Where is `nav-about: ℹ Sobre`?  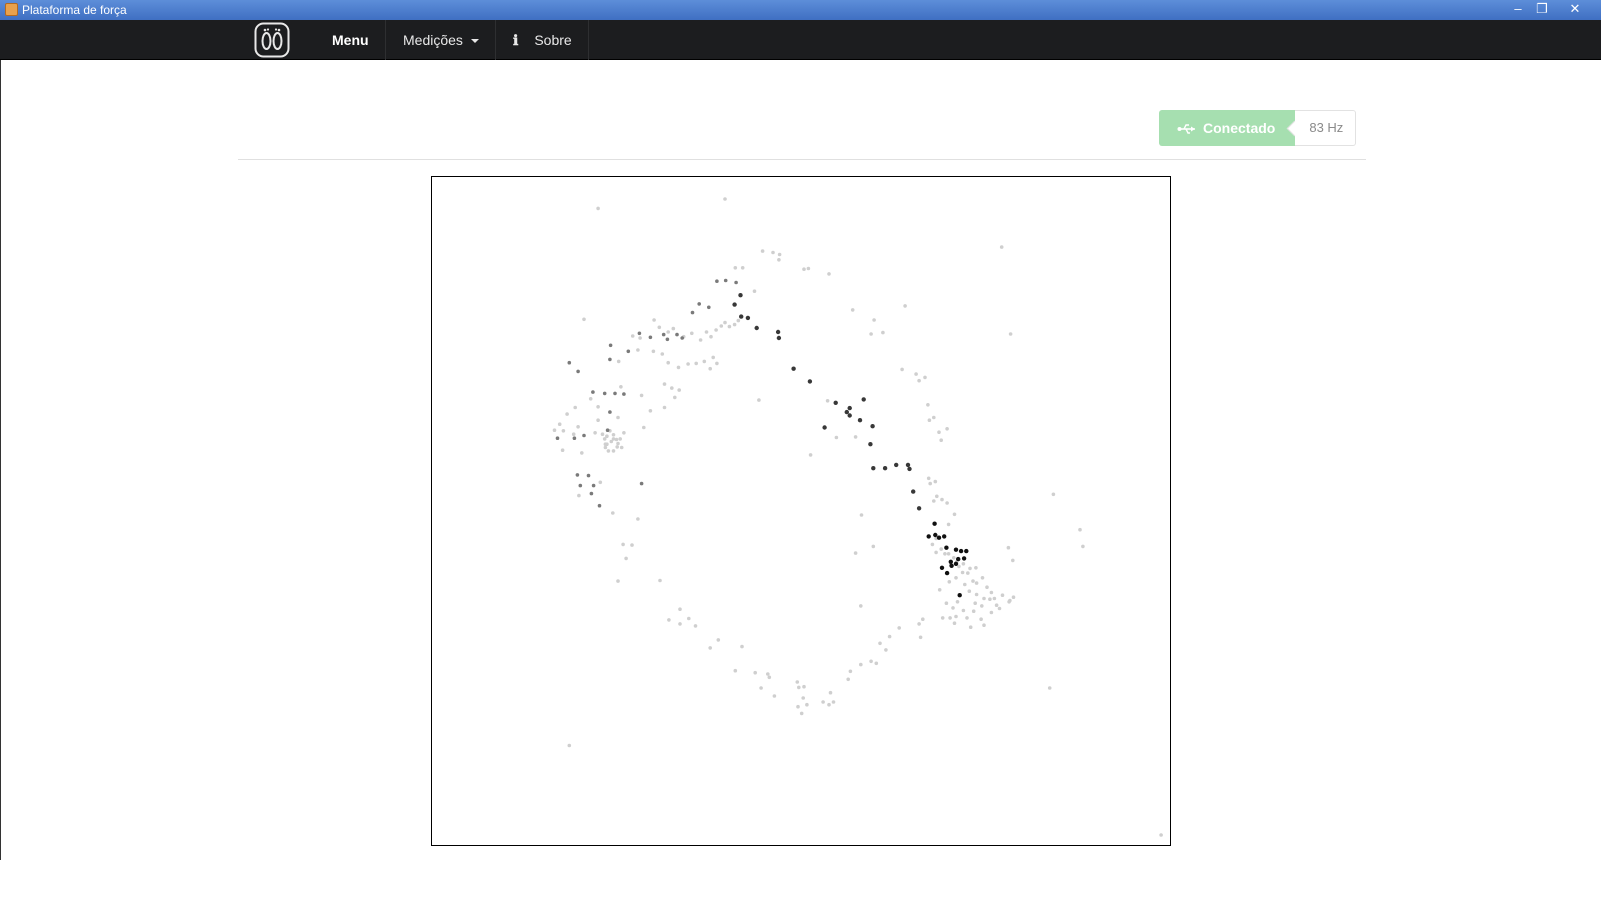 nav-about: ℹ Sobre is located at coordinates (543, 40).